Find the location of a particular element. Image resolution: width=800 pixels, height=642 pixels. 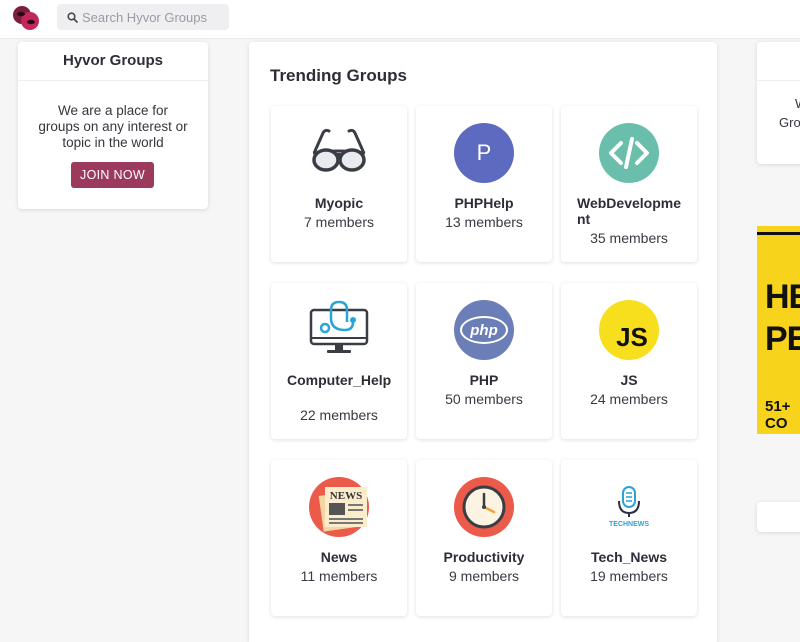

right-lower-card is located at coordinates (778, 517).